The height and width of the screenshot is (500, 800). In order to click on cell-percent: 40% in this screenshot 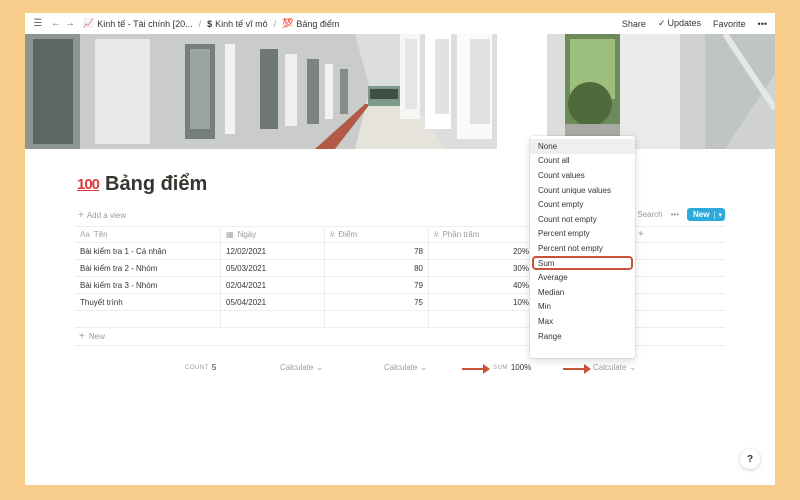, I will do `click(482, 285)`.